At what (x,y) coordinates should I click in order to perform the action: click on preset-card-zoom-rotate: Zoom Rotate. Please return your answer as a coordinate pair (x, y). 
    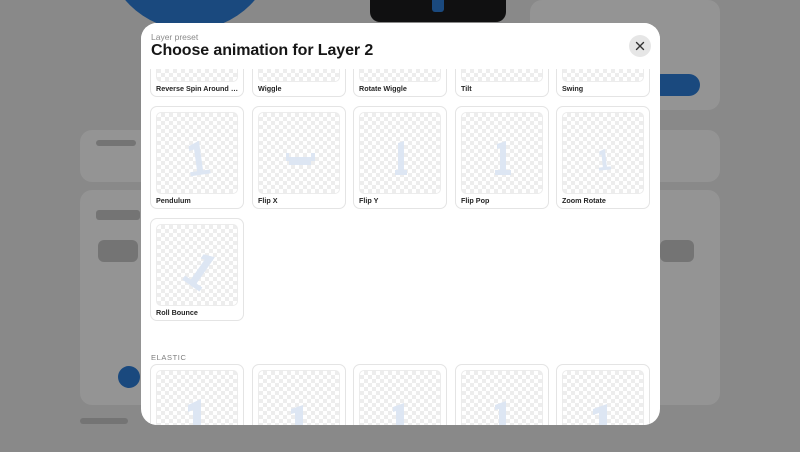
    Looking at the image, I should click on (603, 157).